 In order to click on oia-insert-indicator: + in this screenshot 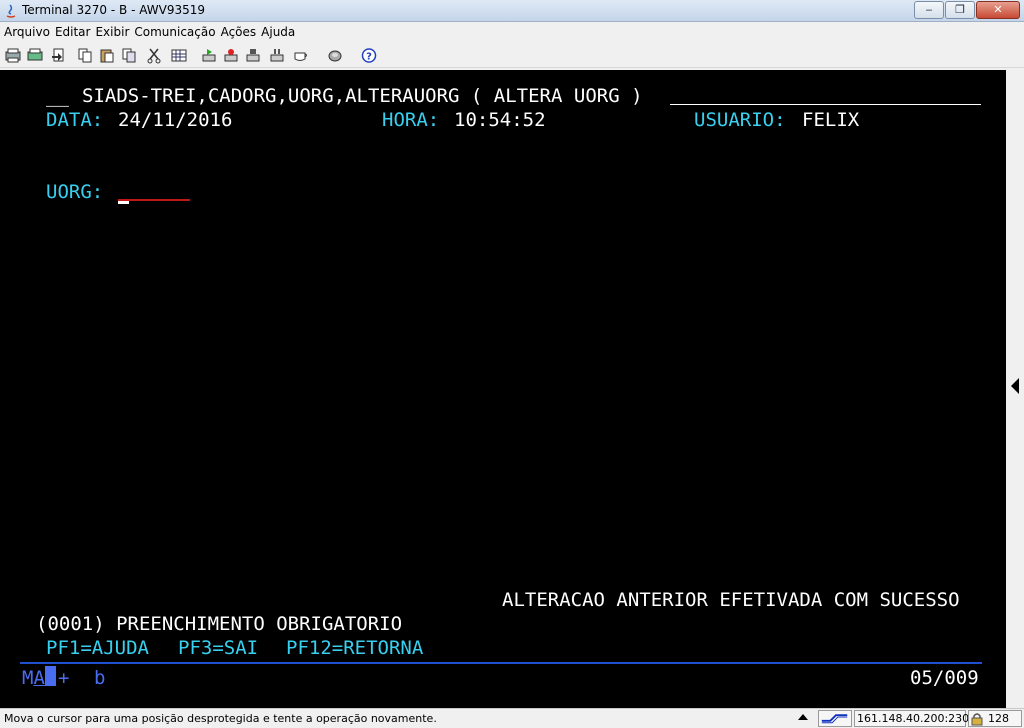, I will do `click(64, 678)`.